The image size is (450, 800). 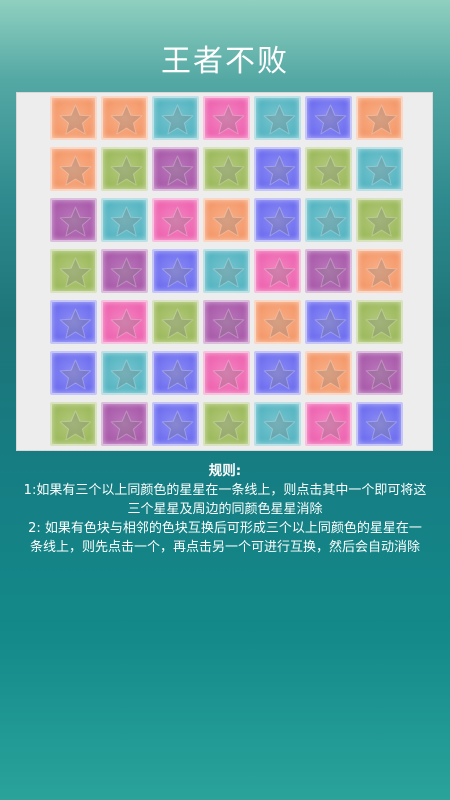 What do you see at coordinates (225, 471) in the screenshot?
I see `rules-heading: 规则:` at bounding box center [225, 471].